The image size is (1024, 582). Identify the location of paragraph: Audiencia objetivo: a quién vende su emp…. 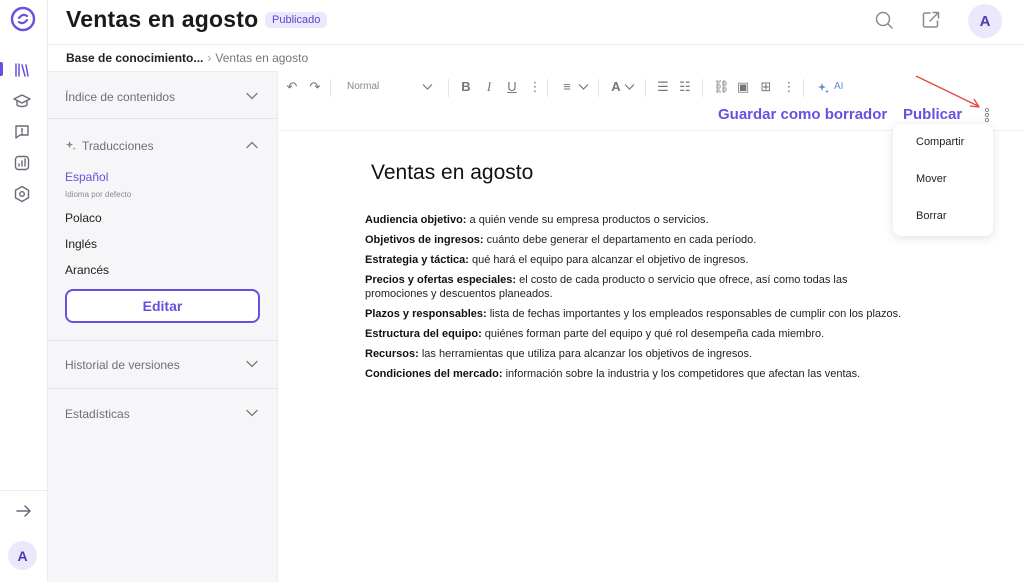
(637, 220).